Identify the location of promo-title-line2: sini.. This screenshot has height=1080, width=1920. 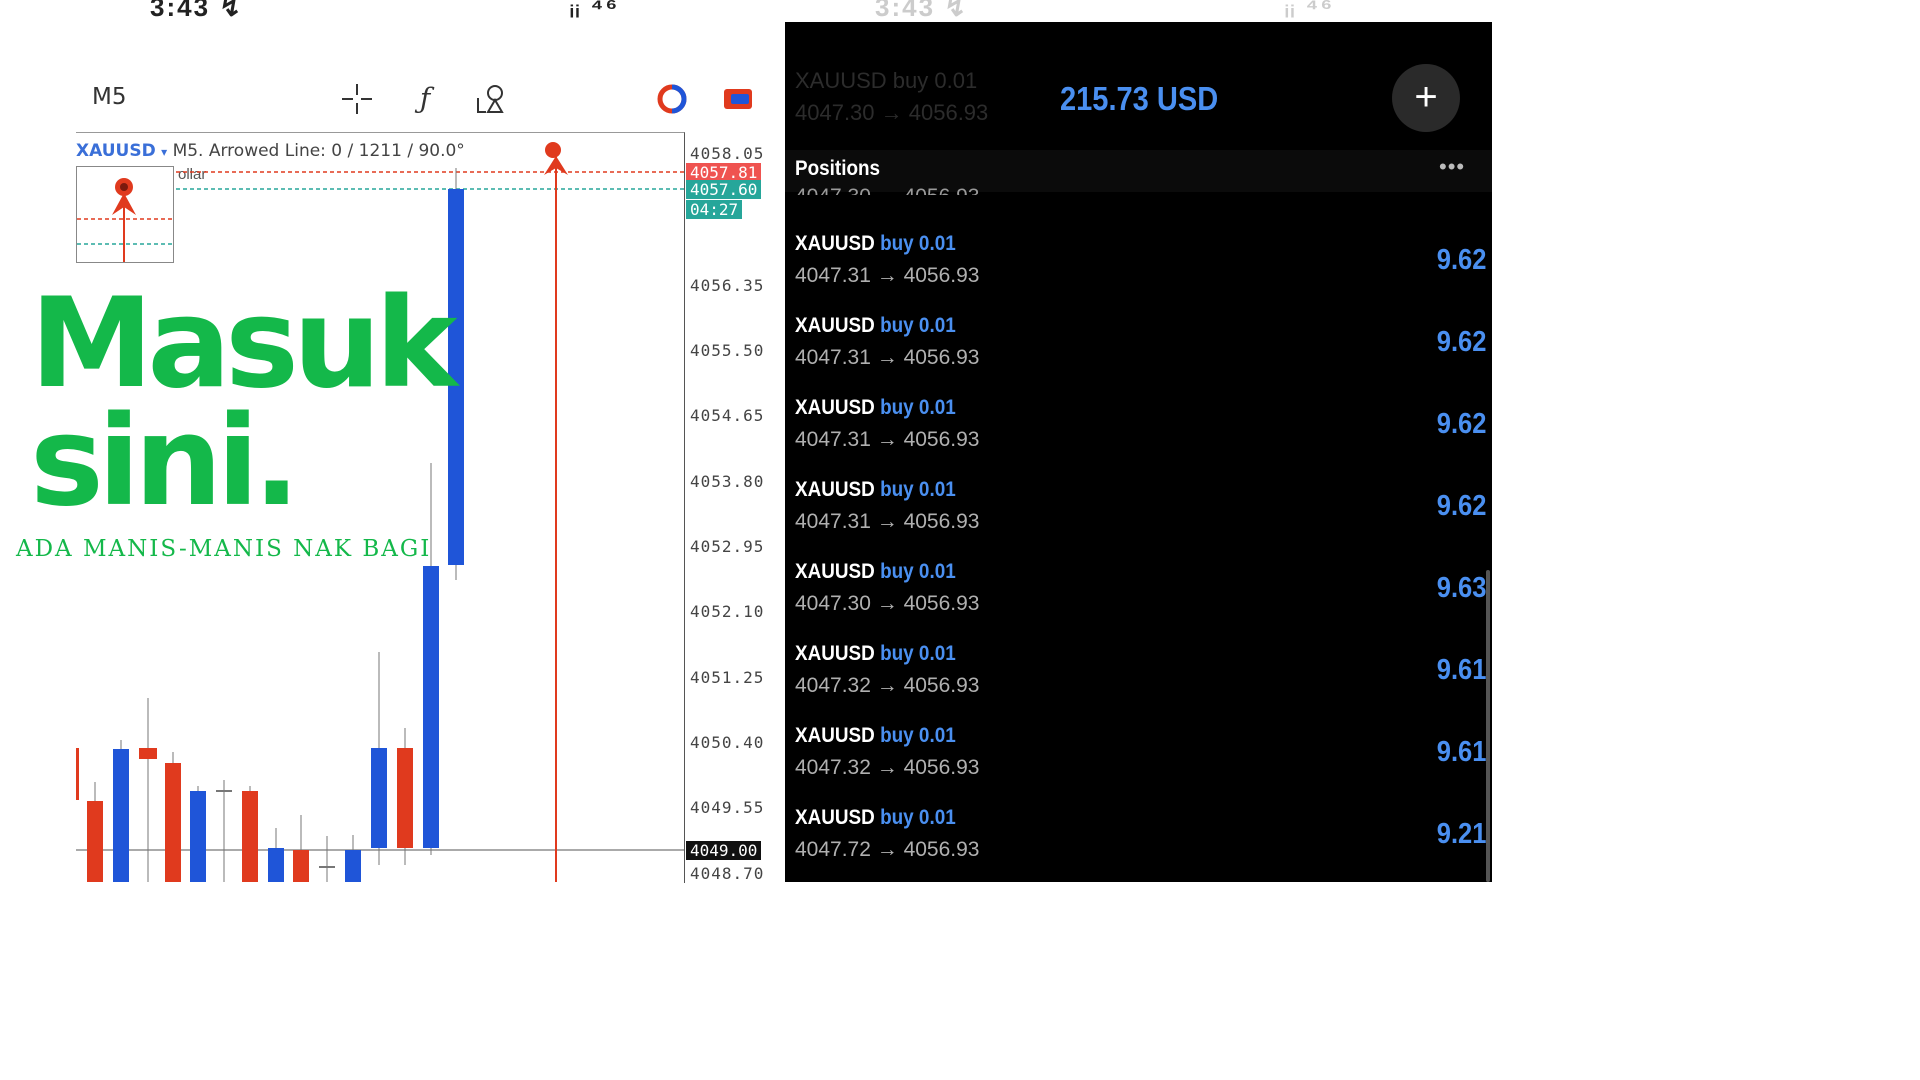
(165, 462).